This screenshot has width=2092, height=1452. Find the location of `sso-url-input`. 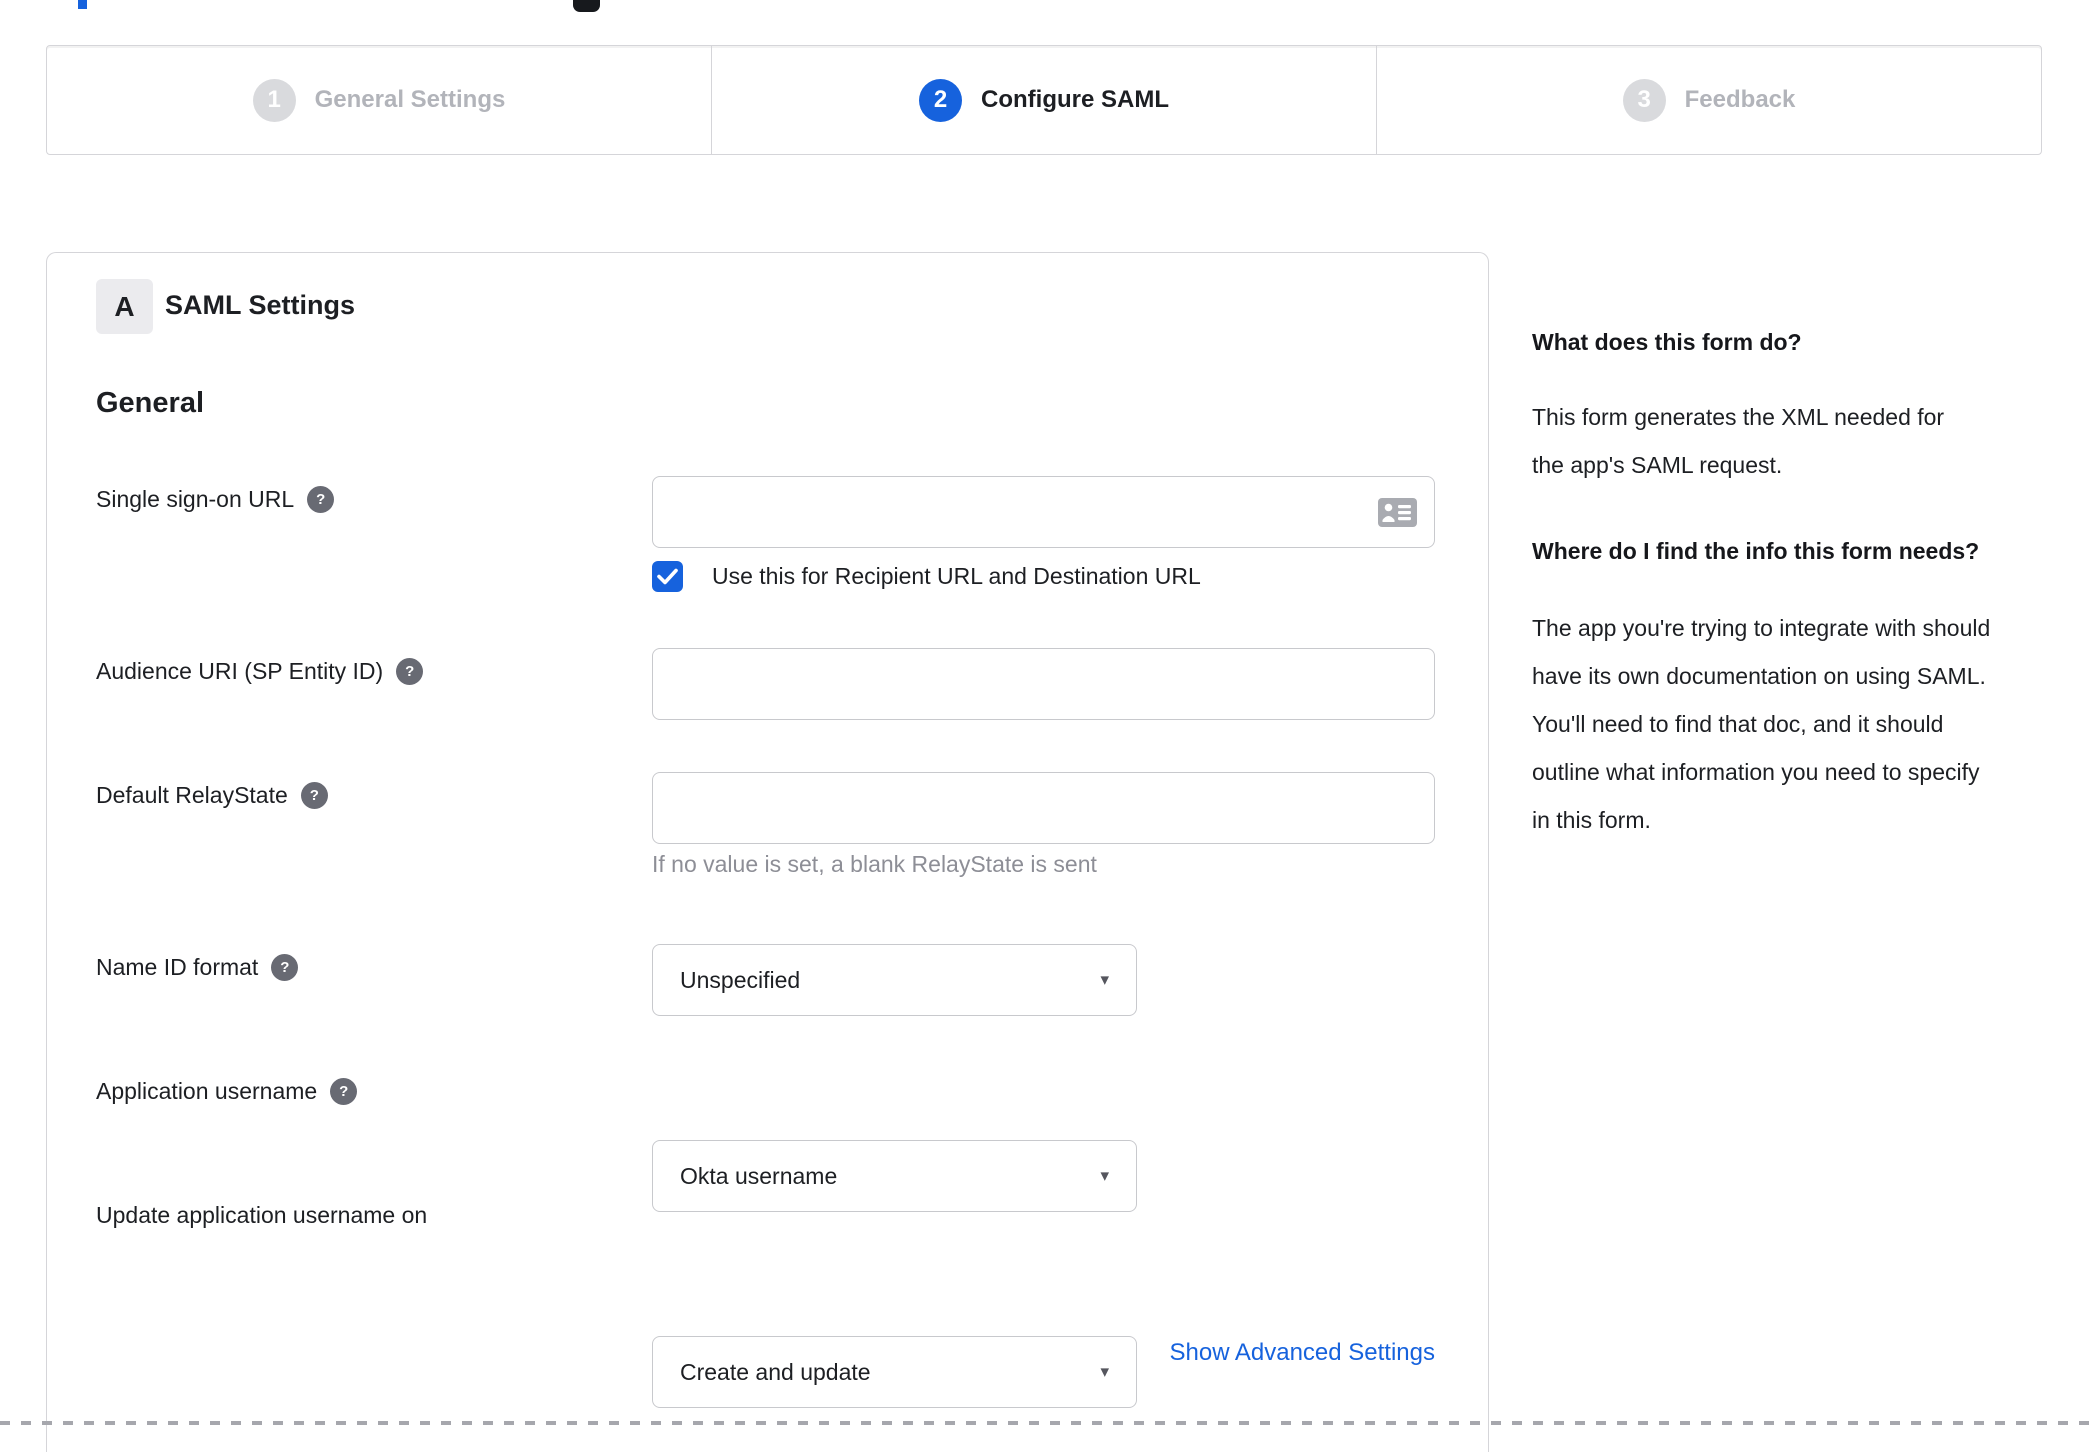

sso-url-input is located at coordinates (1043, 512).